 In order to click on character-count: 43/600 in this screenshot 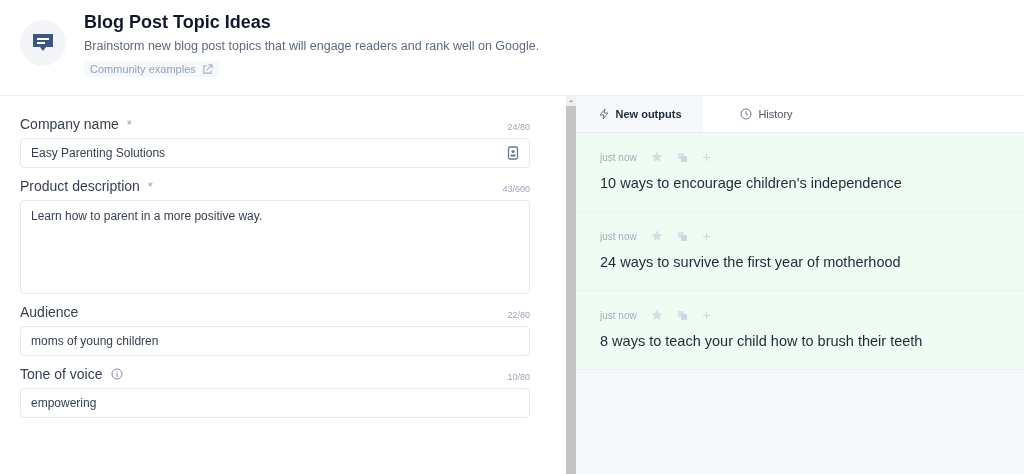, I will do `click(516, 189)`.